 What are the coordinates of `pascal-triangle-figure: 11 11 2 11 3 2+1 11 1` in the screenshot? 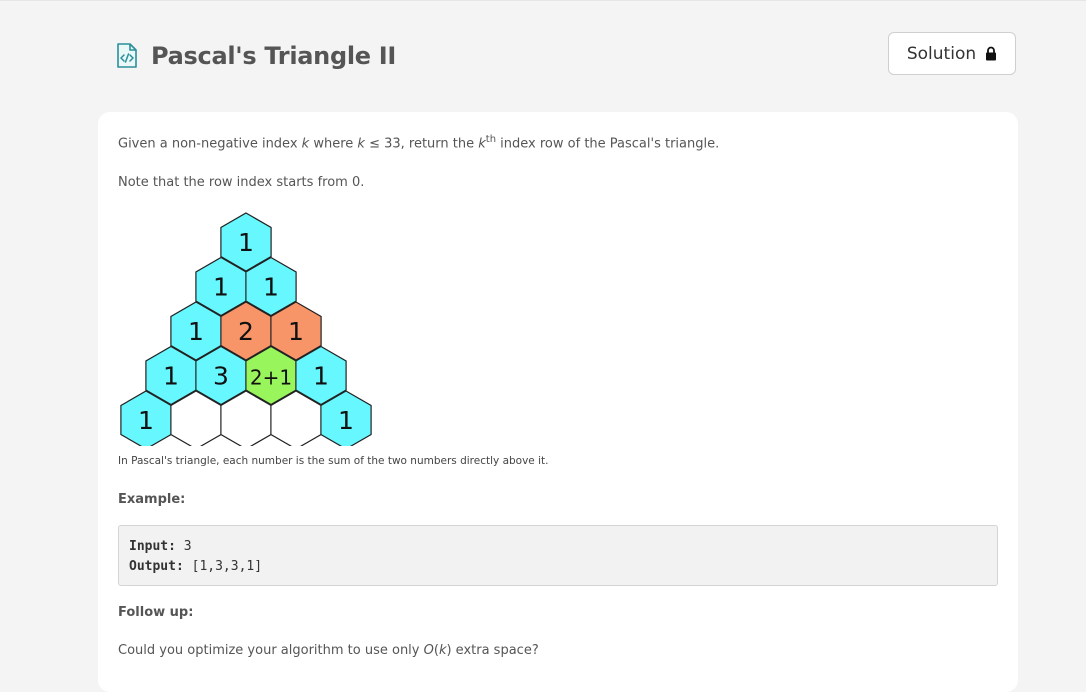 It's located at (246, 329).